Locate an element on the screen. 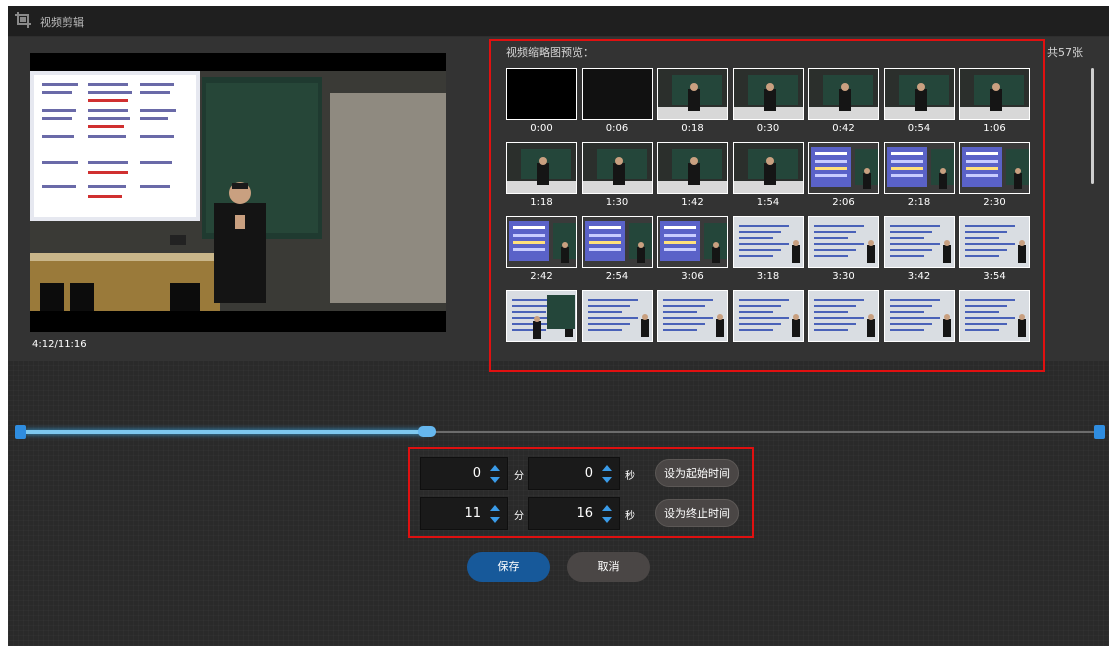  thumbnail-scrollbar is located at coordinates (1092, 126).